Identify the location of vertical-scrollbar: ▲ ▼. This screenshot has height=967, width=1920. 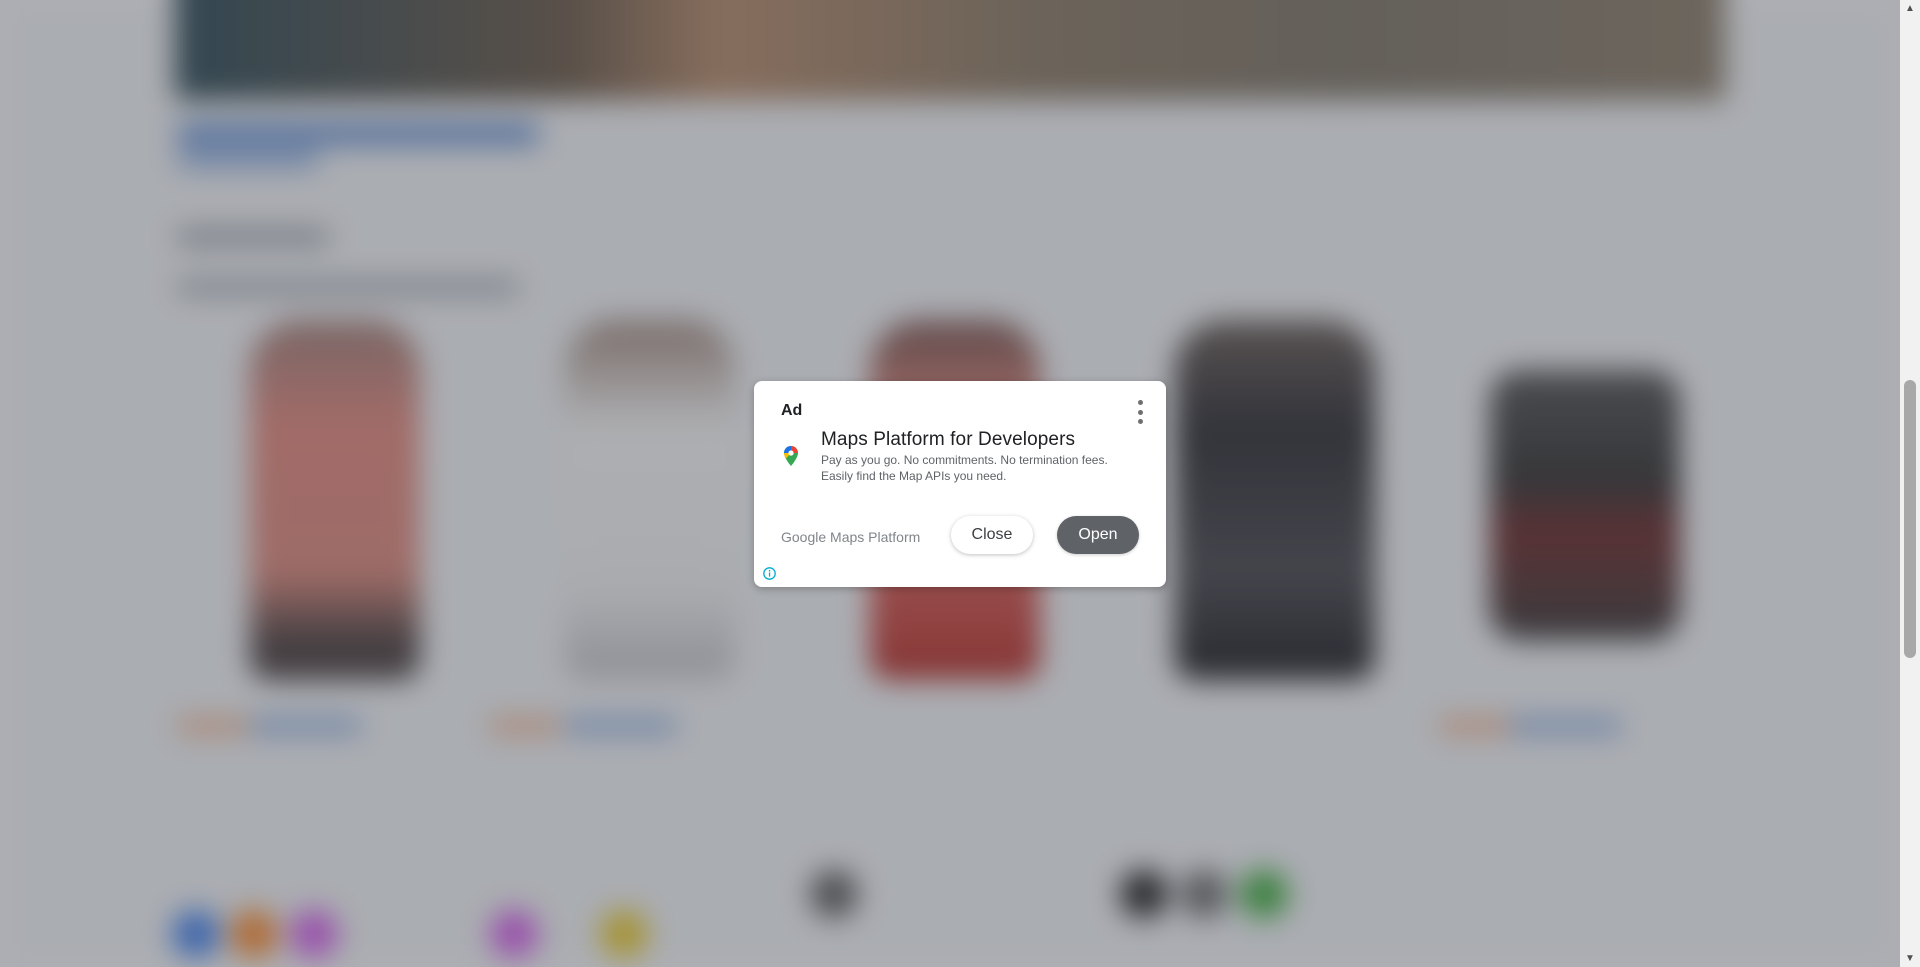
(1910, 483).